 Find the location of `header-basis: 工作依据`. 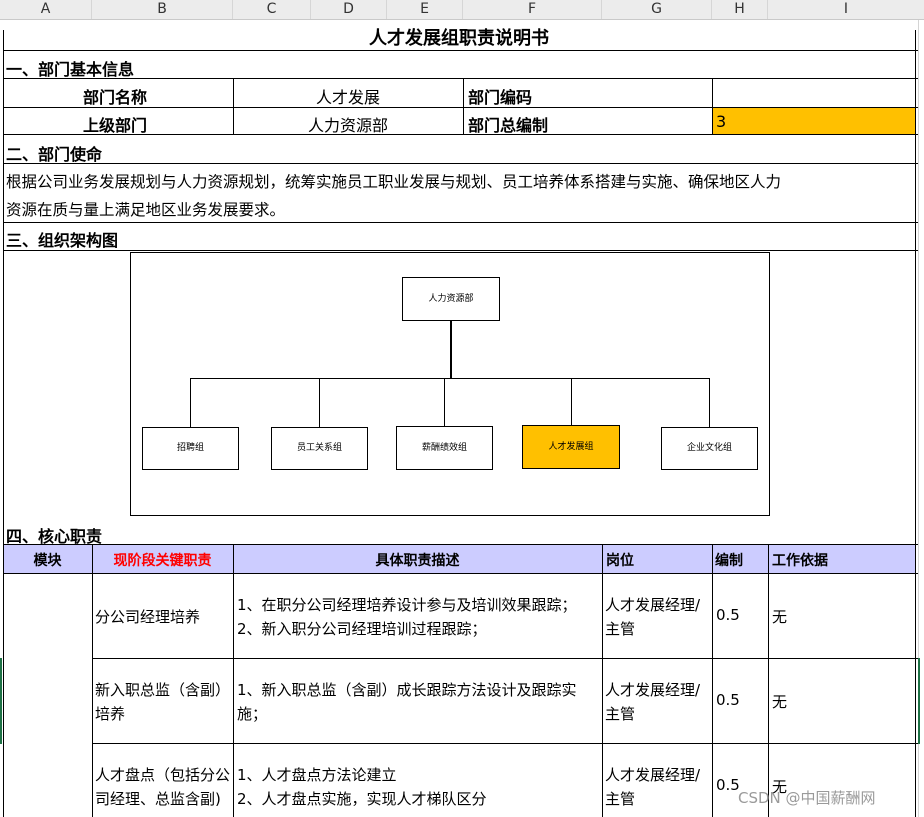

header-basis: 工作依据 is located at coordinates (800, 560).